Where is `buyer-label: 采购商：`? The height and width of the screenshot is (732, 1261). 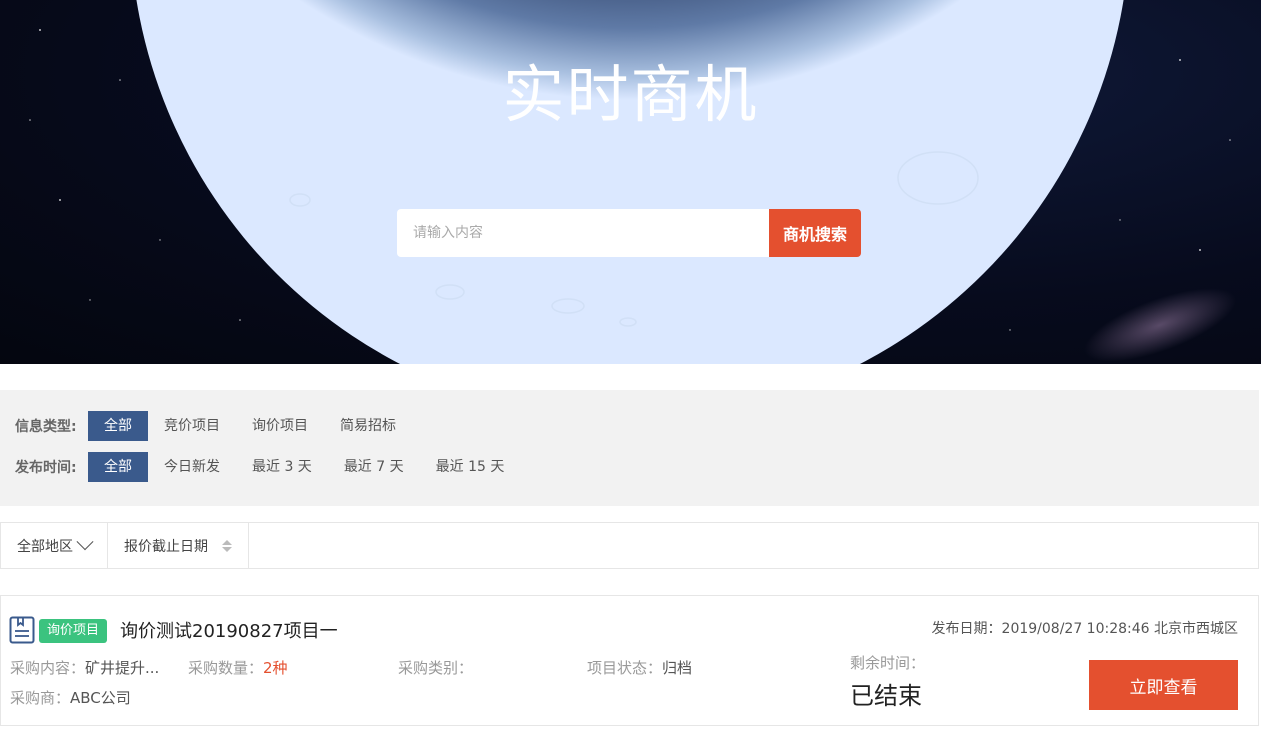 buyer-label: 采购商： is located at coordinates (40, 698).